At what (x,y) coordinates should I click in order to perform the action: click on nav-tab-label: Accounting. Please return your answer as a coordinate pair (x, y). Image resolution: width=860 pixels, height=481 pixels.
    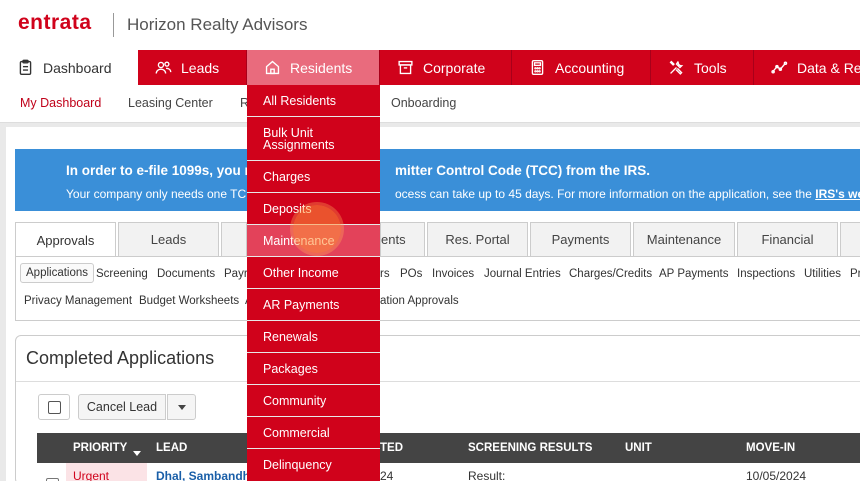
    Looking at the image, I should click on (590, 67).